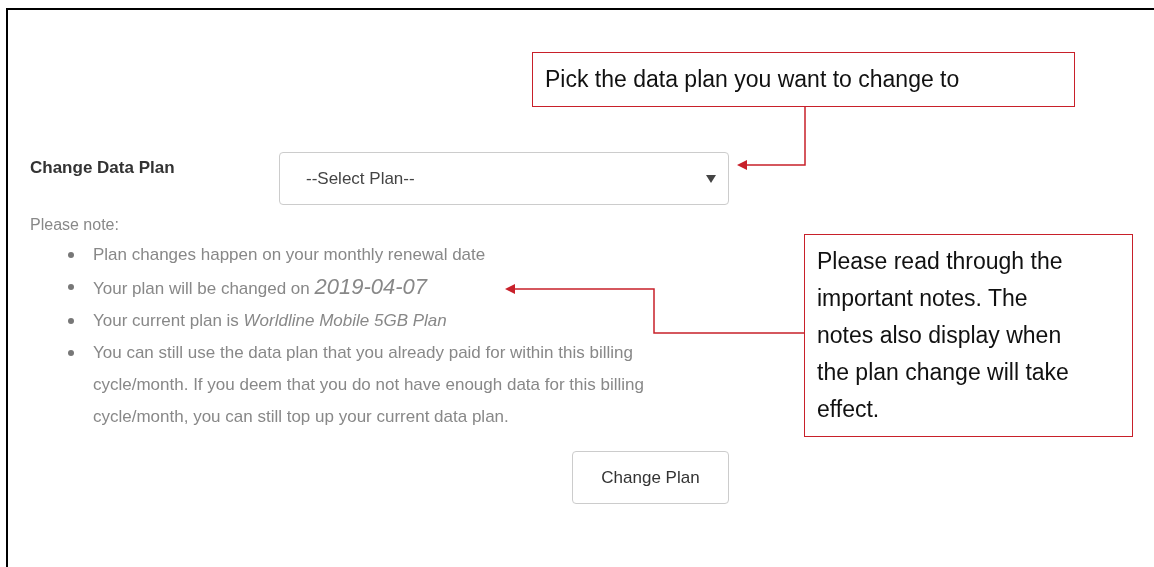  I want to click on caret-icon, so click(711, 178).